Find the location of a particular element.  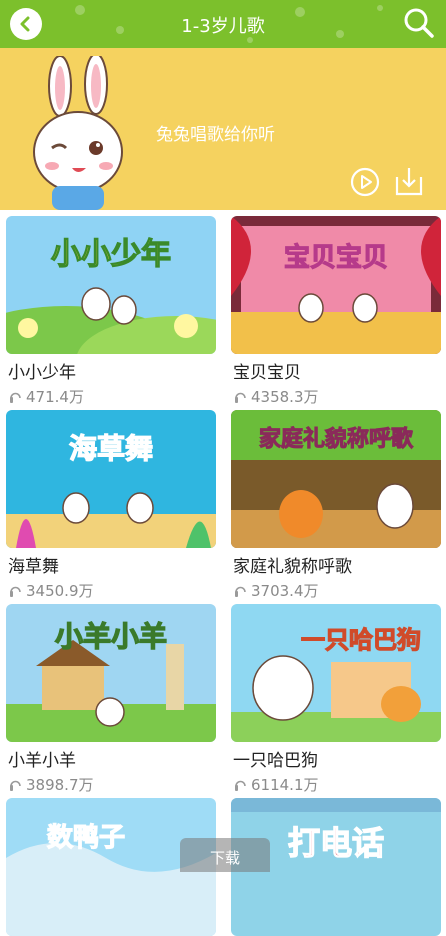

page-title: 1-3岁儿歌 is located at coordinates (223, 26).